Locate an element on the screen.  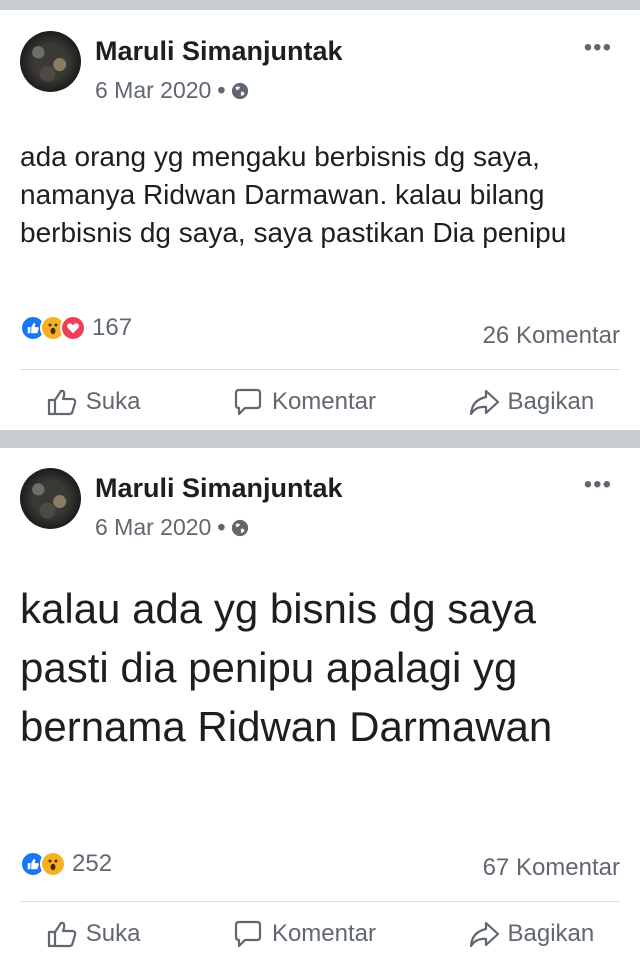
wow-icon is located at coordinates (53, 864).